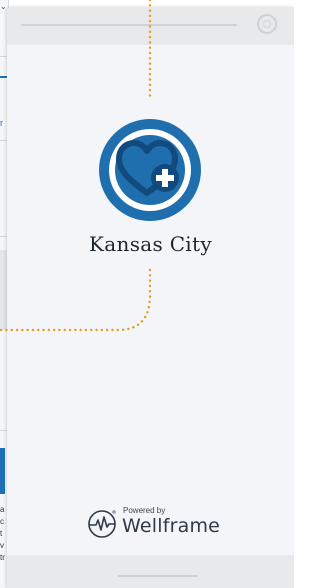  What do you see at coordinates (1, 123) in the screenshot?
I see `partial-label: r` at bounding box center [1, 123].